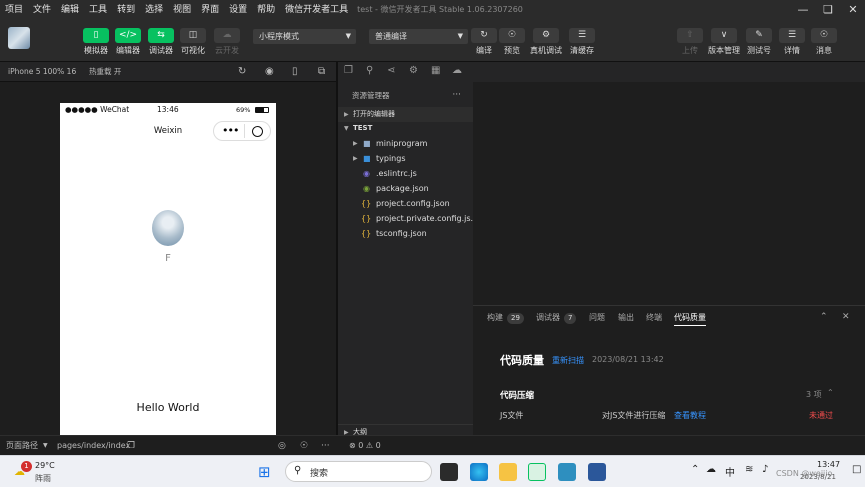 Image resolution: width=865 pixels, height=487 pixels. Describe the element at coordinates (597, 472) in the screenshot. I see `word-icon` at that location.